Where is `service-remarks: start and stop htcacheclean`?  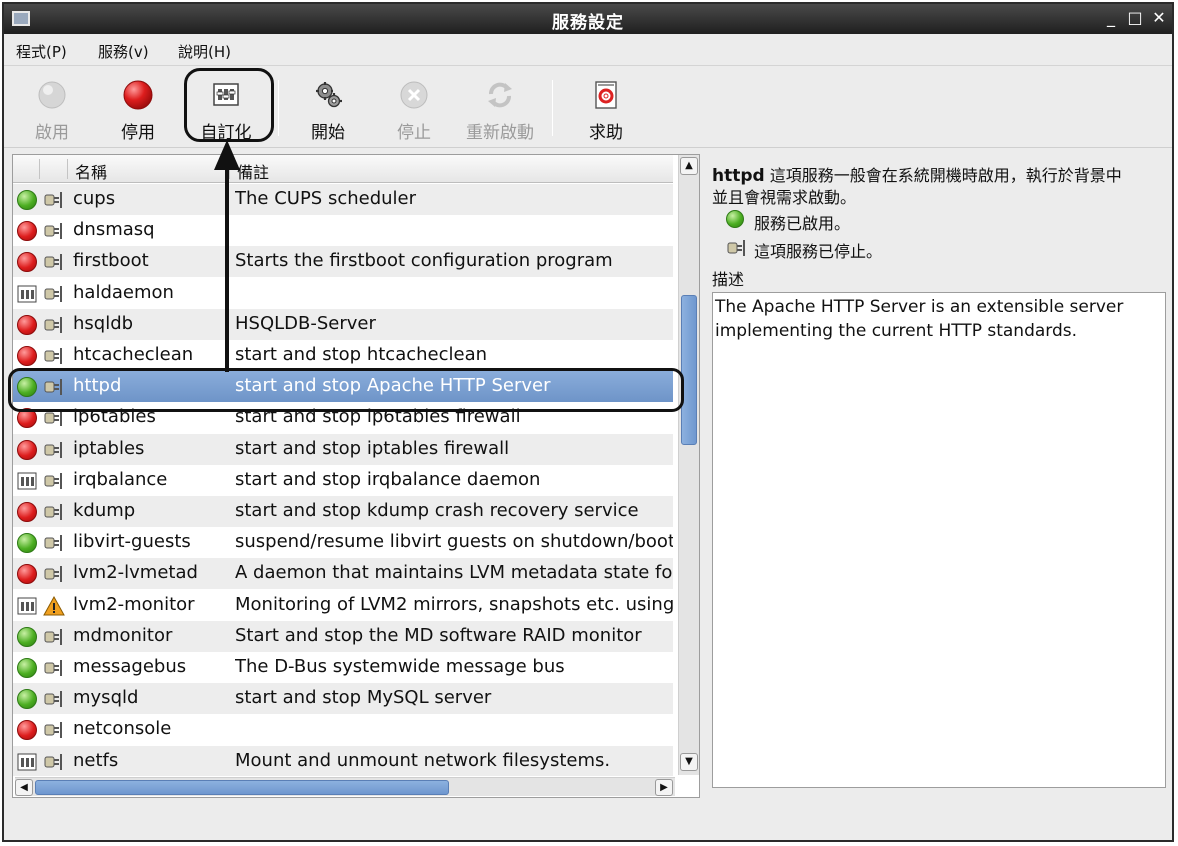 service-remarks: start and stop htcacheclean is located at coordinates (361, 354).